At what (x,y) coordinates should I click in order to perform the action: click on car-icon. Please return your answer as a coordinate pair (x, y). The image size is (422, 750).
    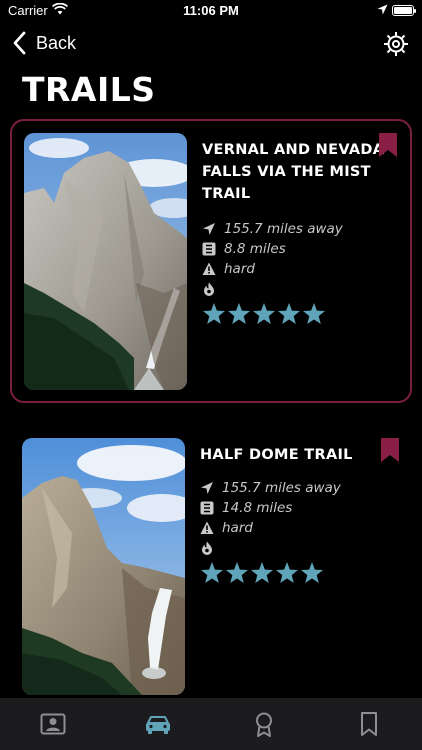
    Looking at the image, I should click on (158, 725).